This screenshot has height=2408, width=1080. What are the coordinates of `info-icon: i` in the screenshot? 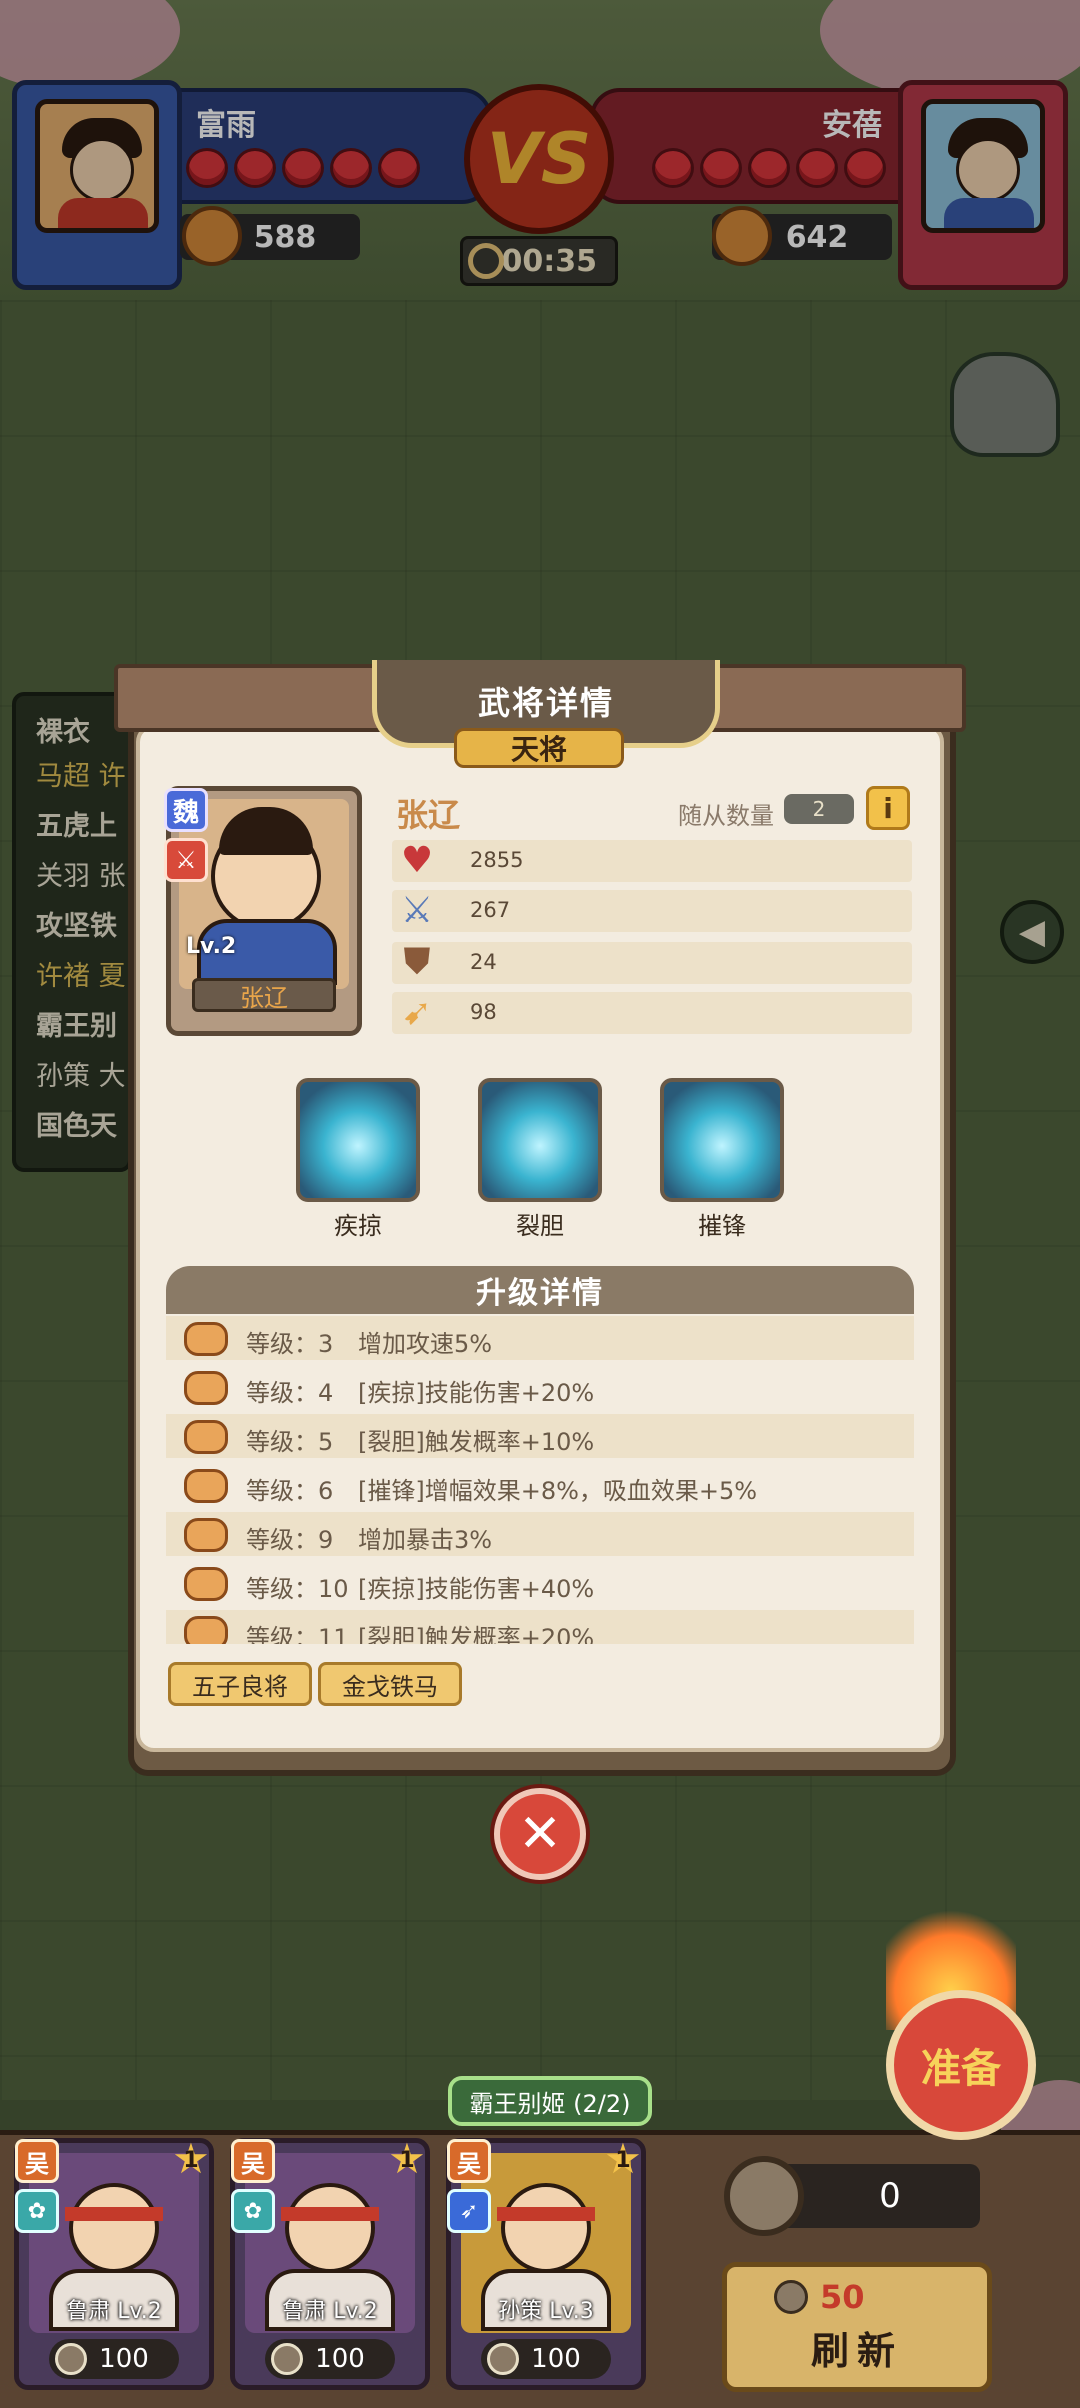 It's located at (888, 808).